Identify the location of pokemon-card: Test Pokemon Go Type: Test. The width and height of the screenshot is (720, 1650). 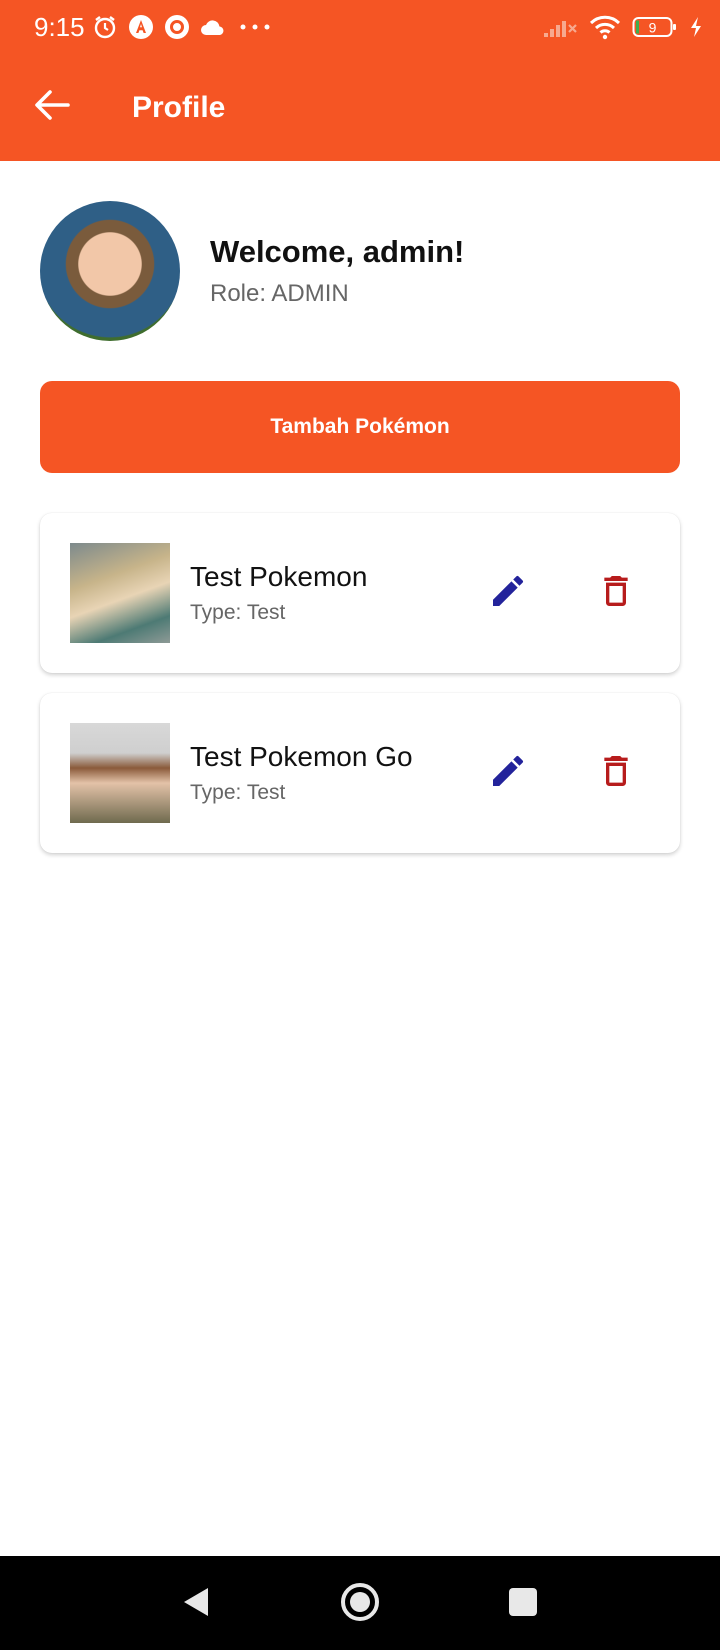
(360, 773).